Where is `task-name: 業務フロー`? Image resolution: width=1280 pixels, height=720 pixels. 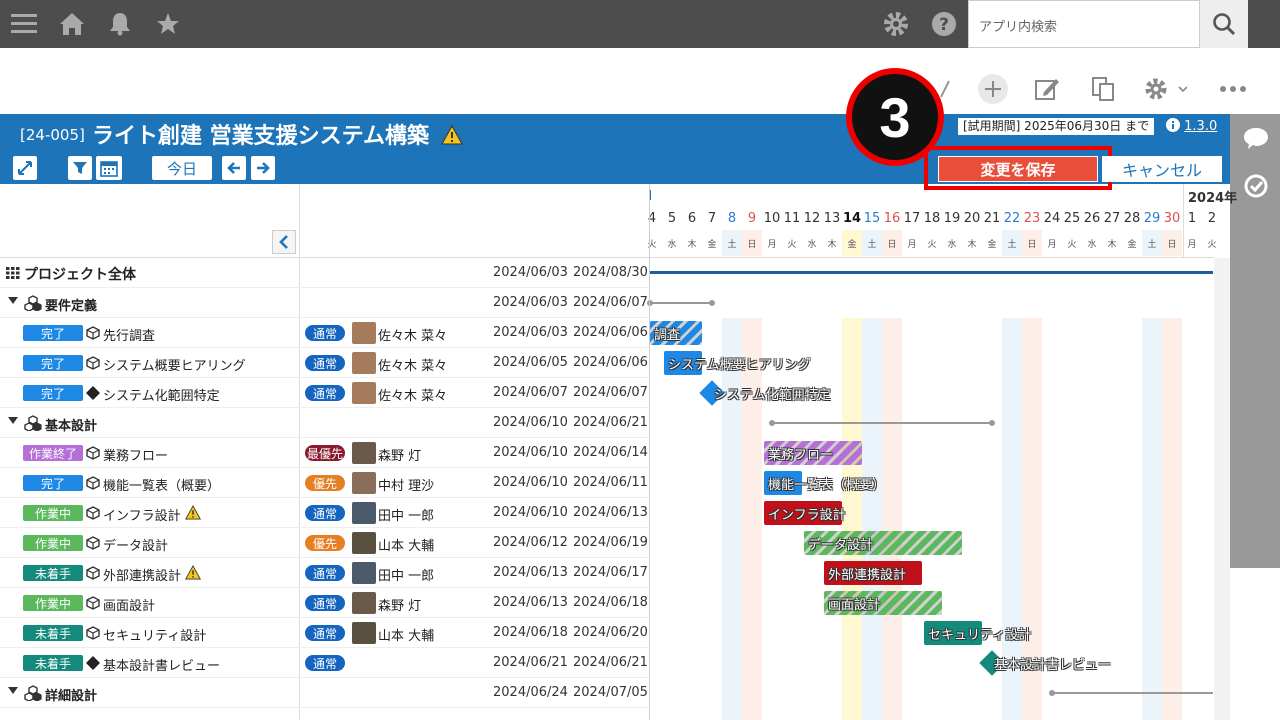
task-name: 業務フロー is located at coordinates (135, 454).